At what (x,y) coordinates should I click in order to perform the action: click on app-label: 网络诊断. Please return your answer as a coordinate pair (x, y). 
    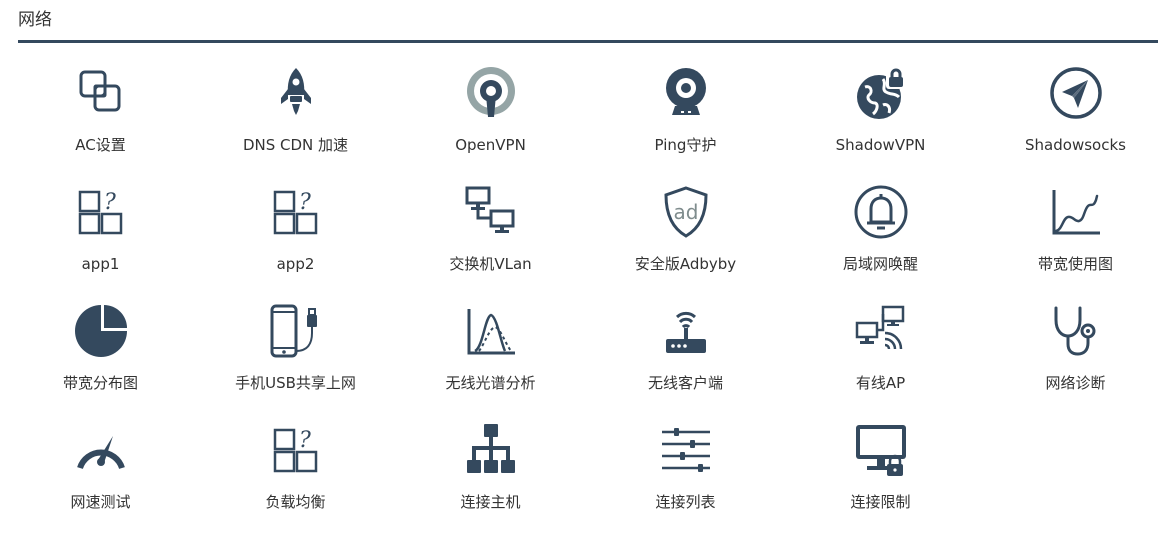
    Looking at the image, I should click on (1075, 383).